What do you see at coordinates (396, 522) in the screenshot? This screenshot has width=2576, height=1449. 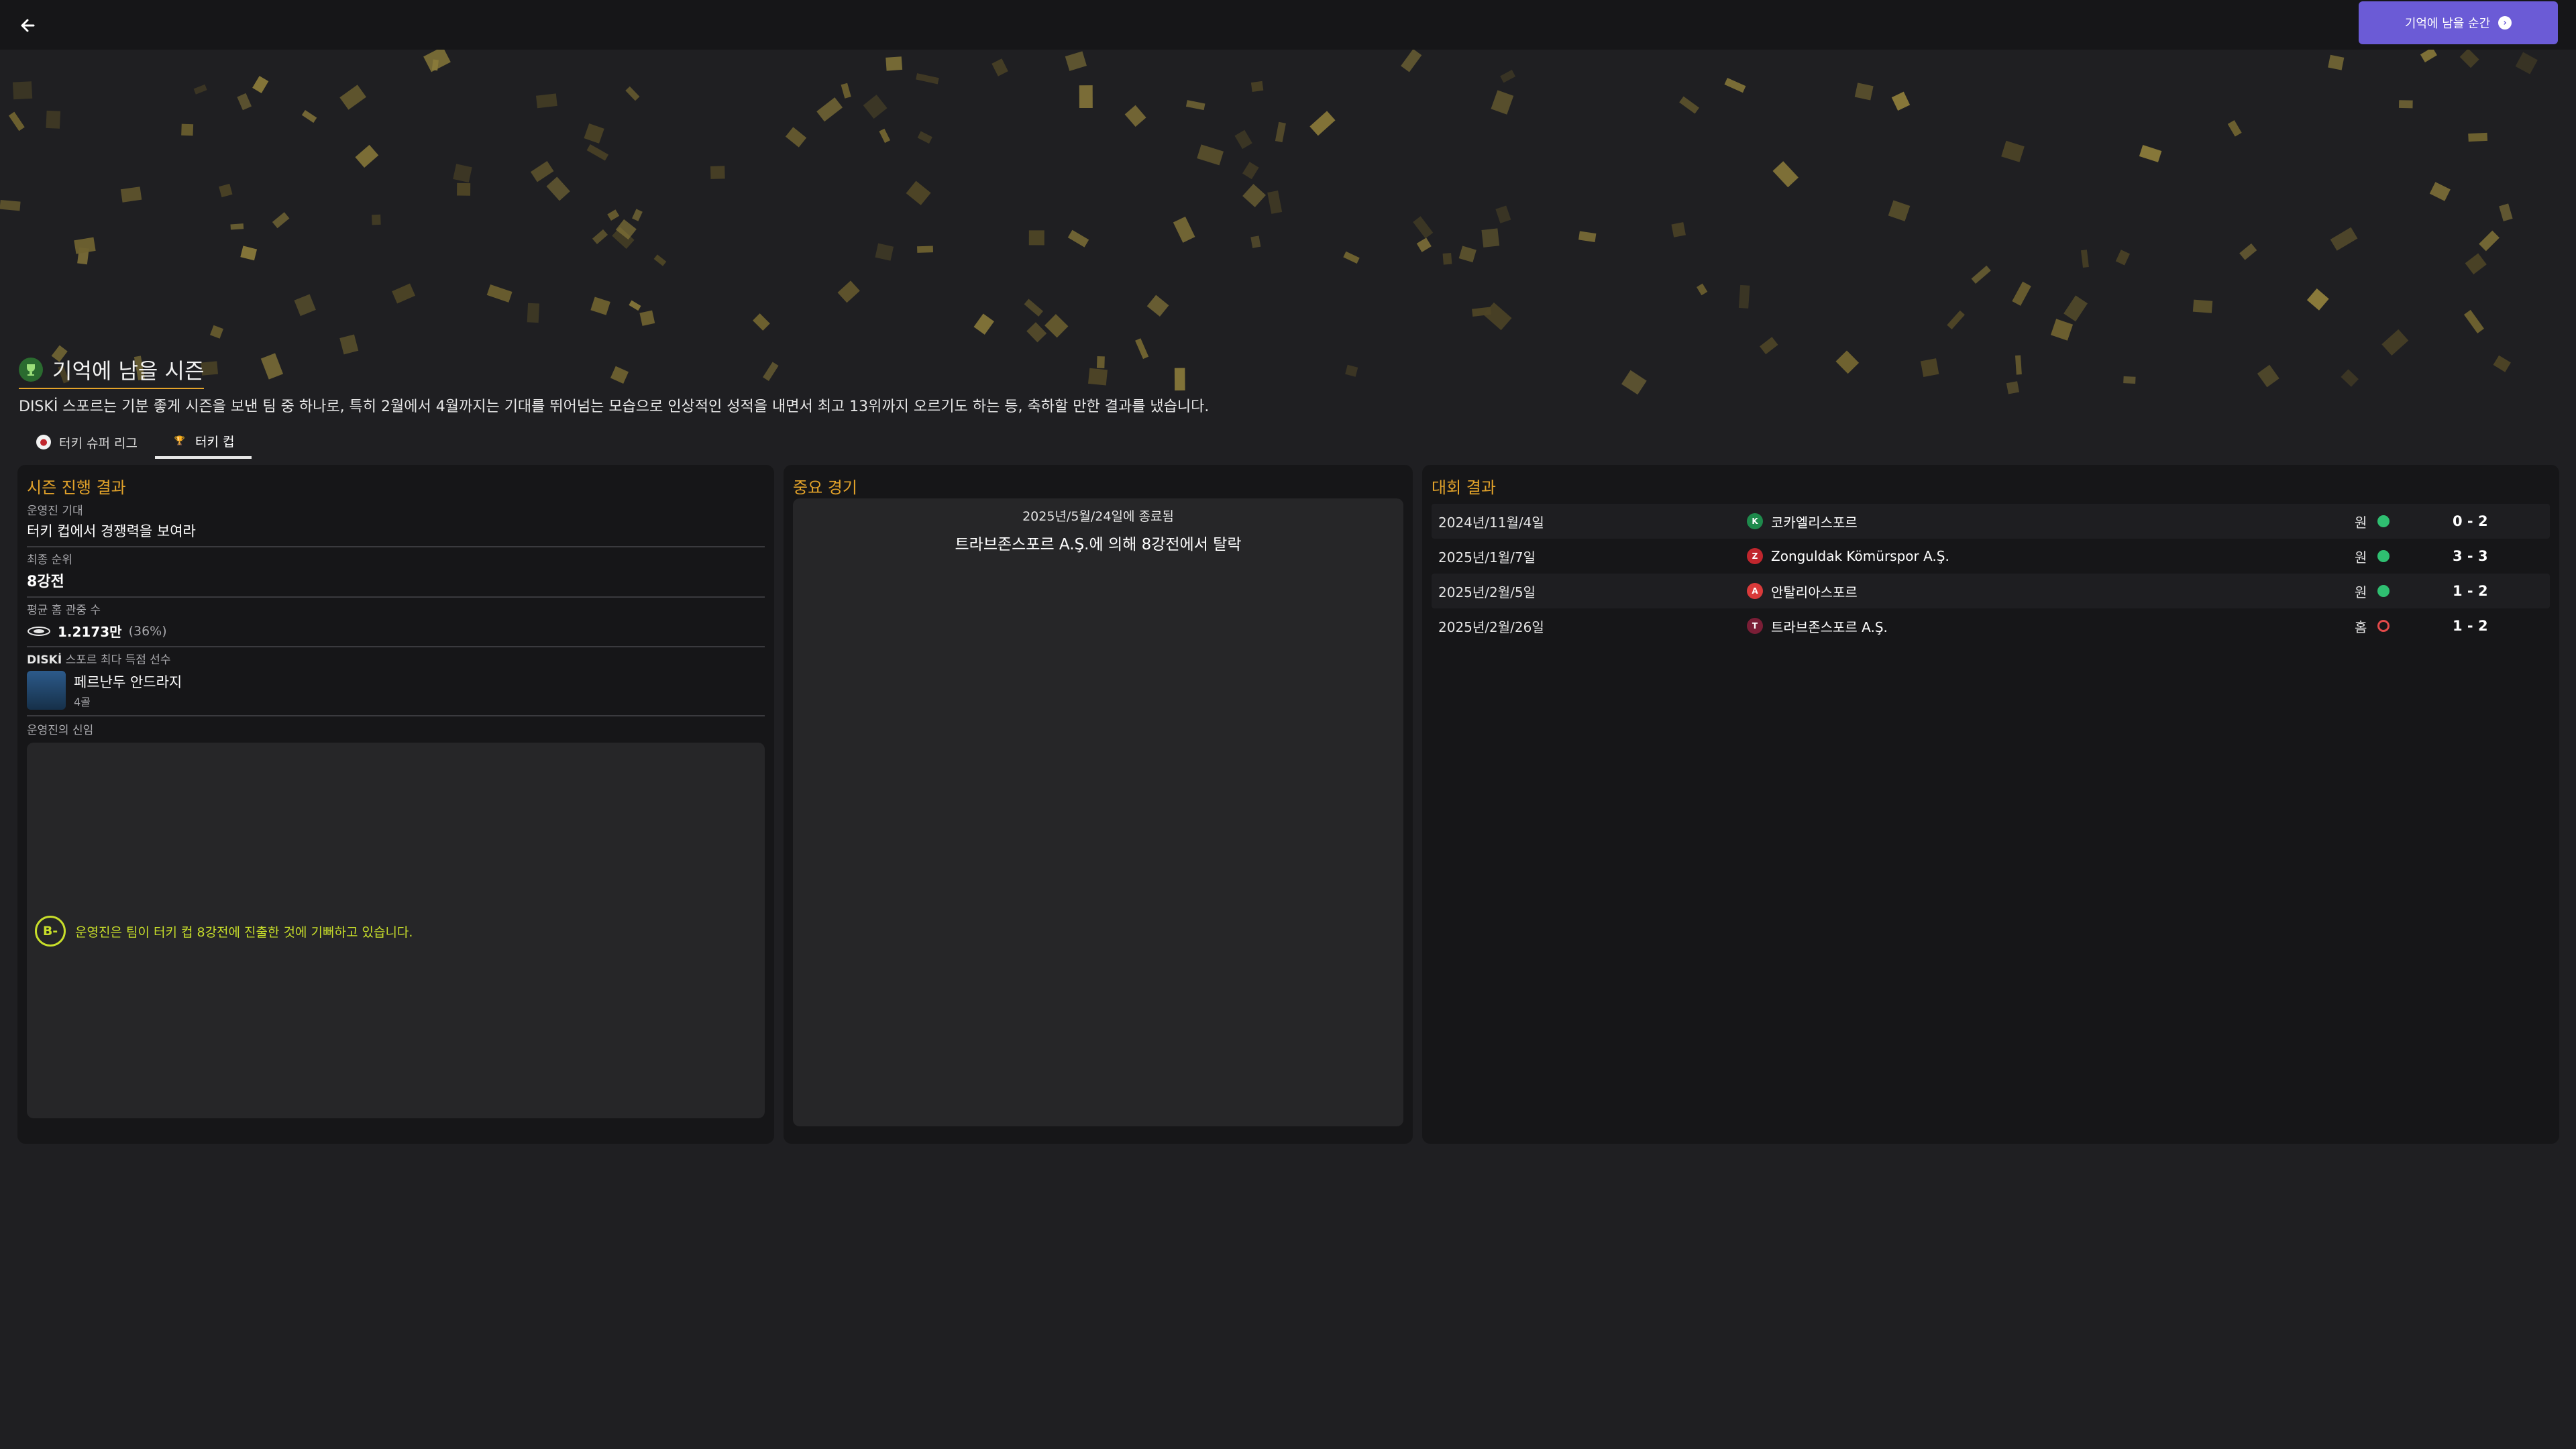 I see `board-expectation: 운영진 기대 터키 컵에서 경쟁력을 보여라` at bounding box center [396, 522].